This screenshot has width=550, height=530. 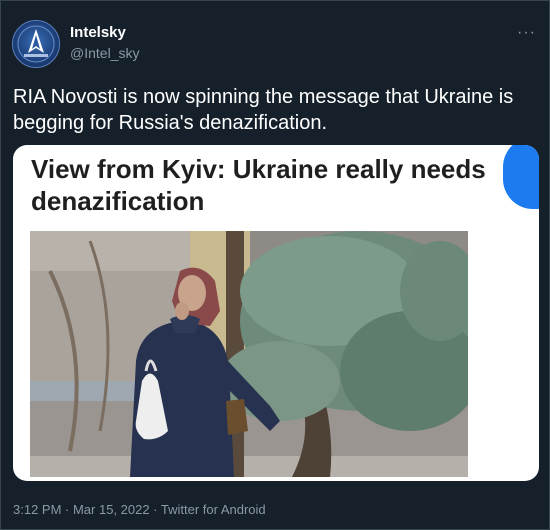 I want to click on tweet-header: Intelsky @Intel_sky ···, so click(x=275, y=42).